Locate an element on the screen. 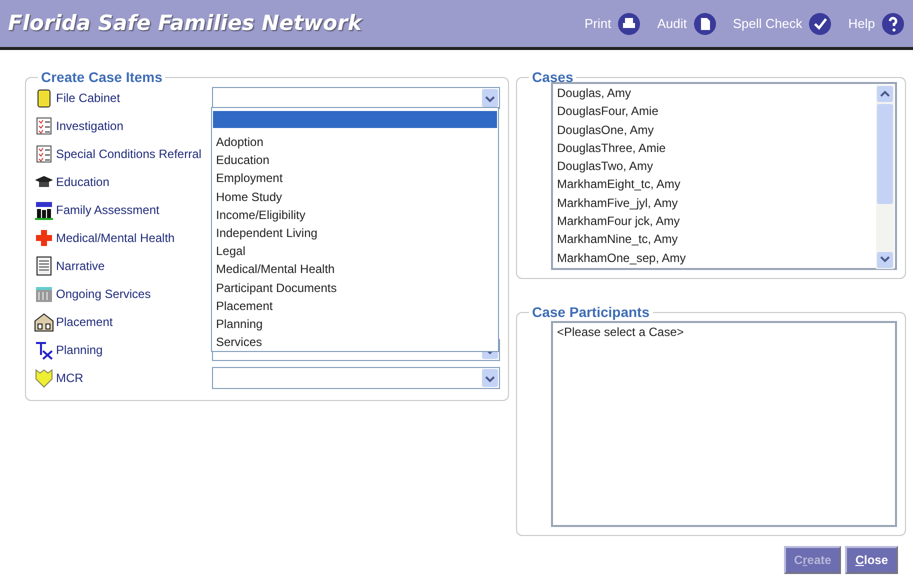  case-item-link: Placement is located at coordinates (123, 322).